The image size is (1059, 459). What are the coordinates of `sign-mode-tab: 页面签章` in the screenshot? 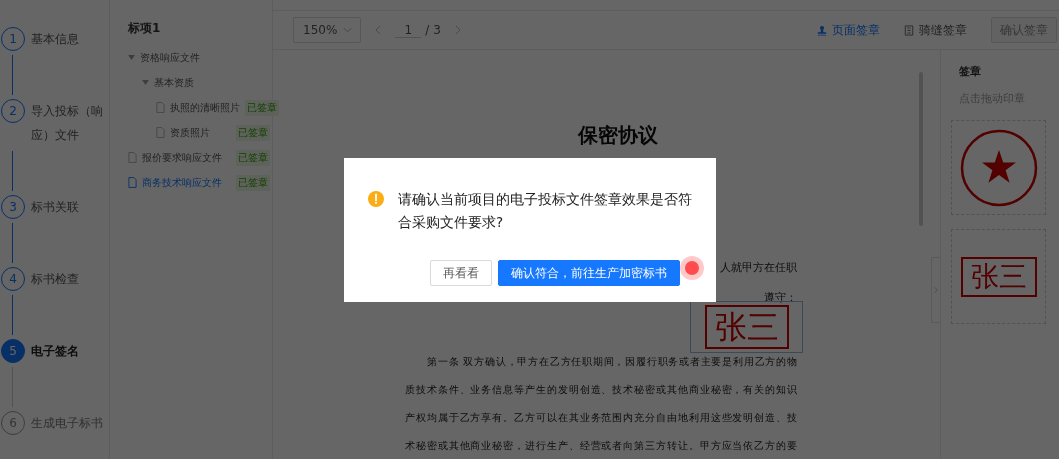 It's located at (848, 30).